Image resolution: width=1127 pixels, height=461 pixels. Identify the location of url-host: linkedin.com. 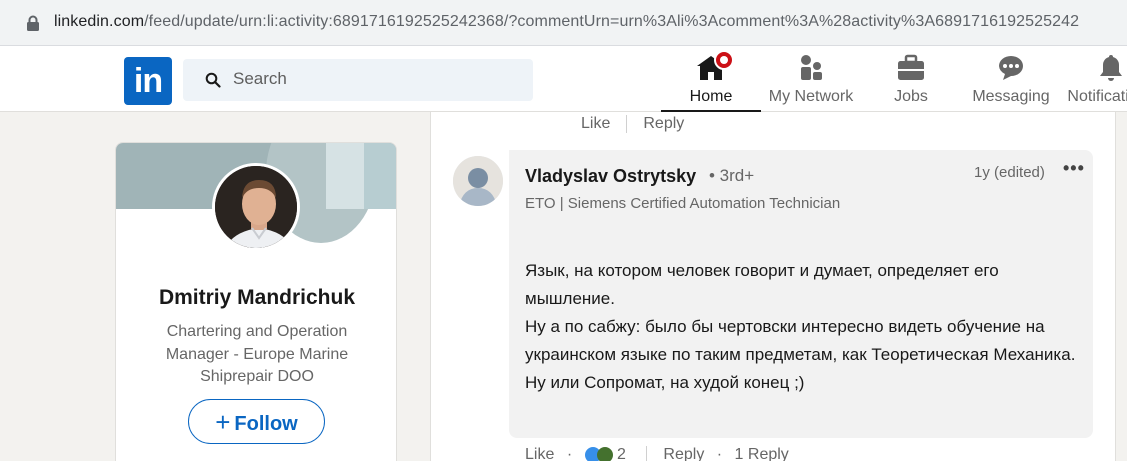
(99, 21).